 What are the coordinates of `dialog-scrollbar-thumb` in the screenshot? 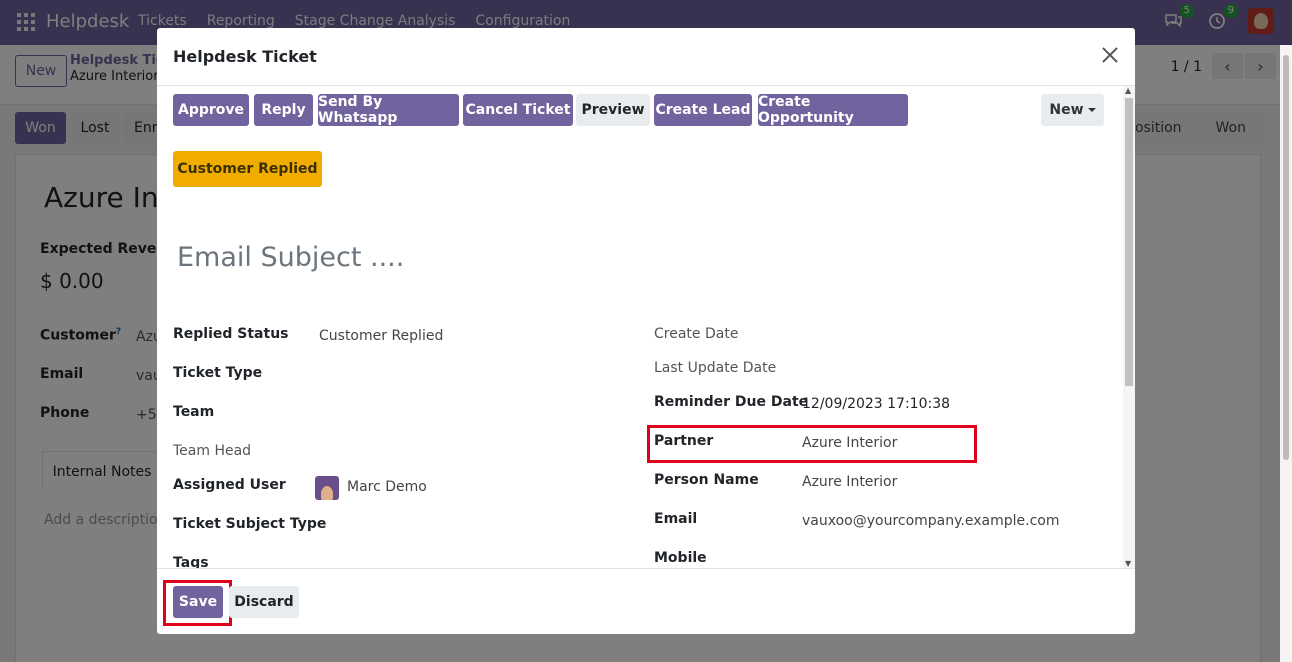 It's located at (1129, 242).